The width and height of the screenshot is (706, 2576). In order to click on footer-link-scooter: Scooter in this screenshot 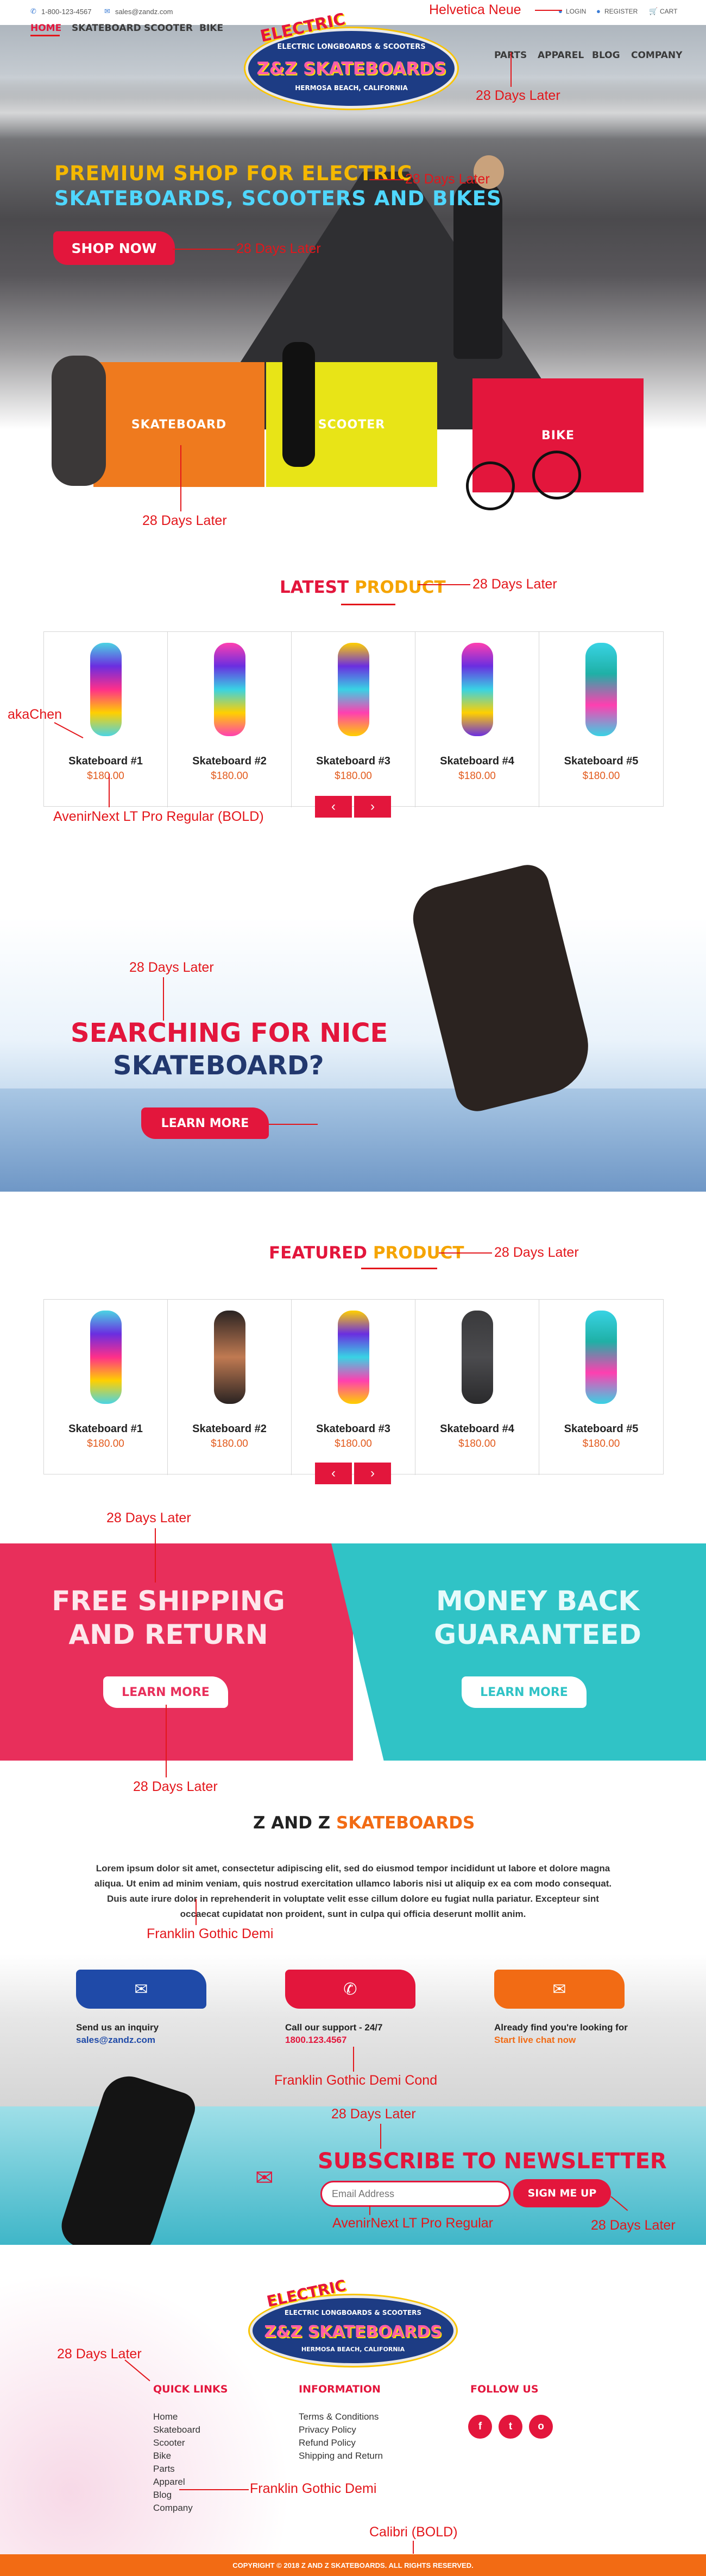, I will do `click(177, 2443)`.